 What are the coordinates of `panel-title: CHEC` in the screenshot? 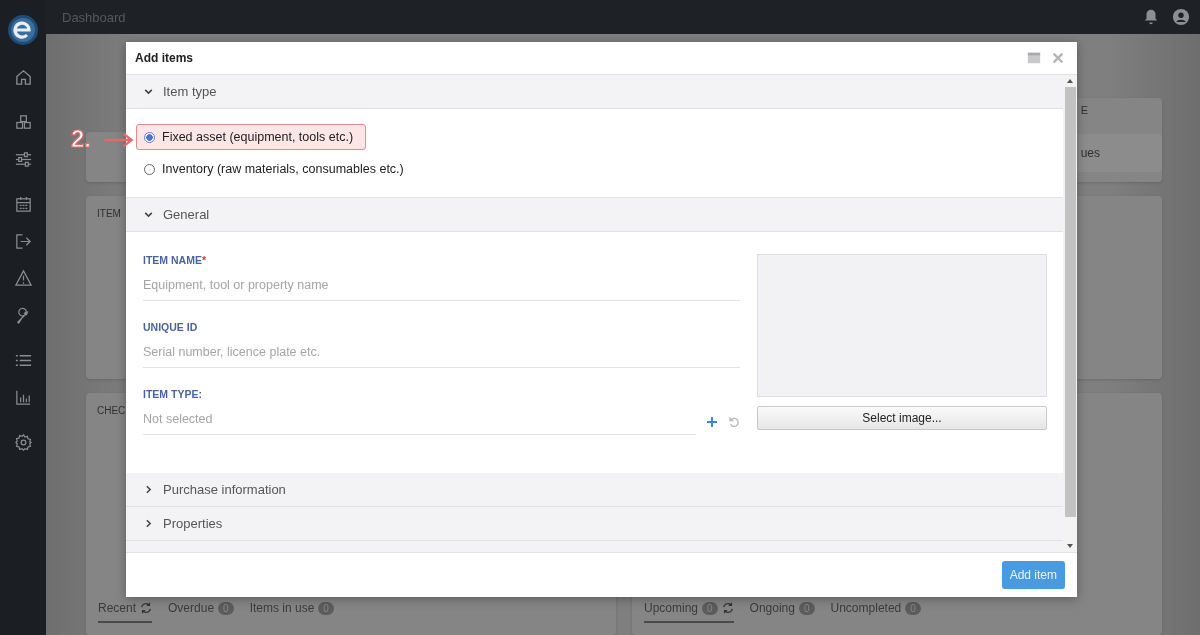 It's located at (111, 410).